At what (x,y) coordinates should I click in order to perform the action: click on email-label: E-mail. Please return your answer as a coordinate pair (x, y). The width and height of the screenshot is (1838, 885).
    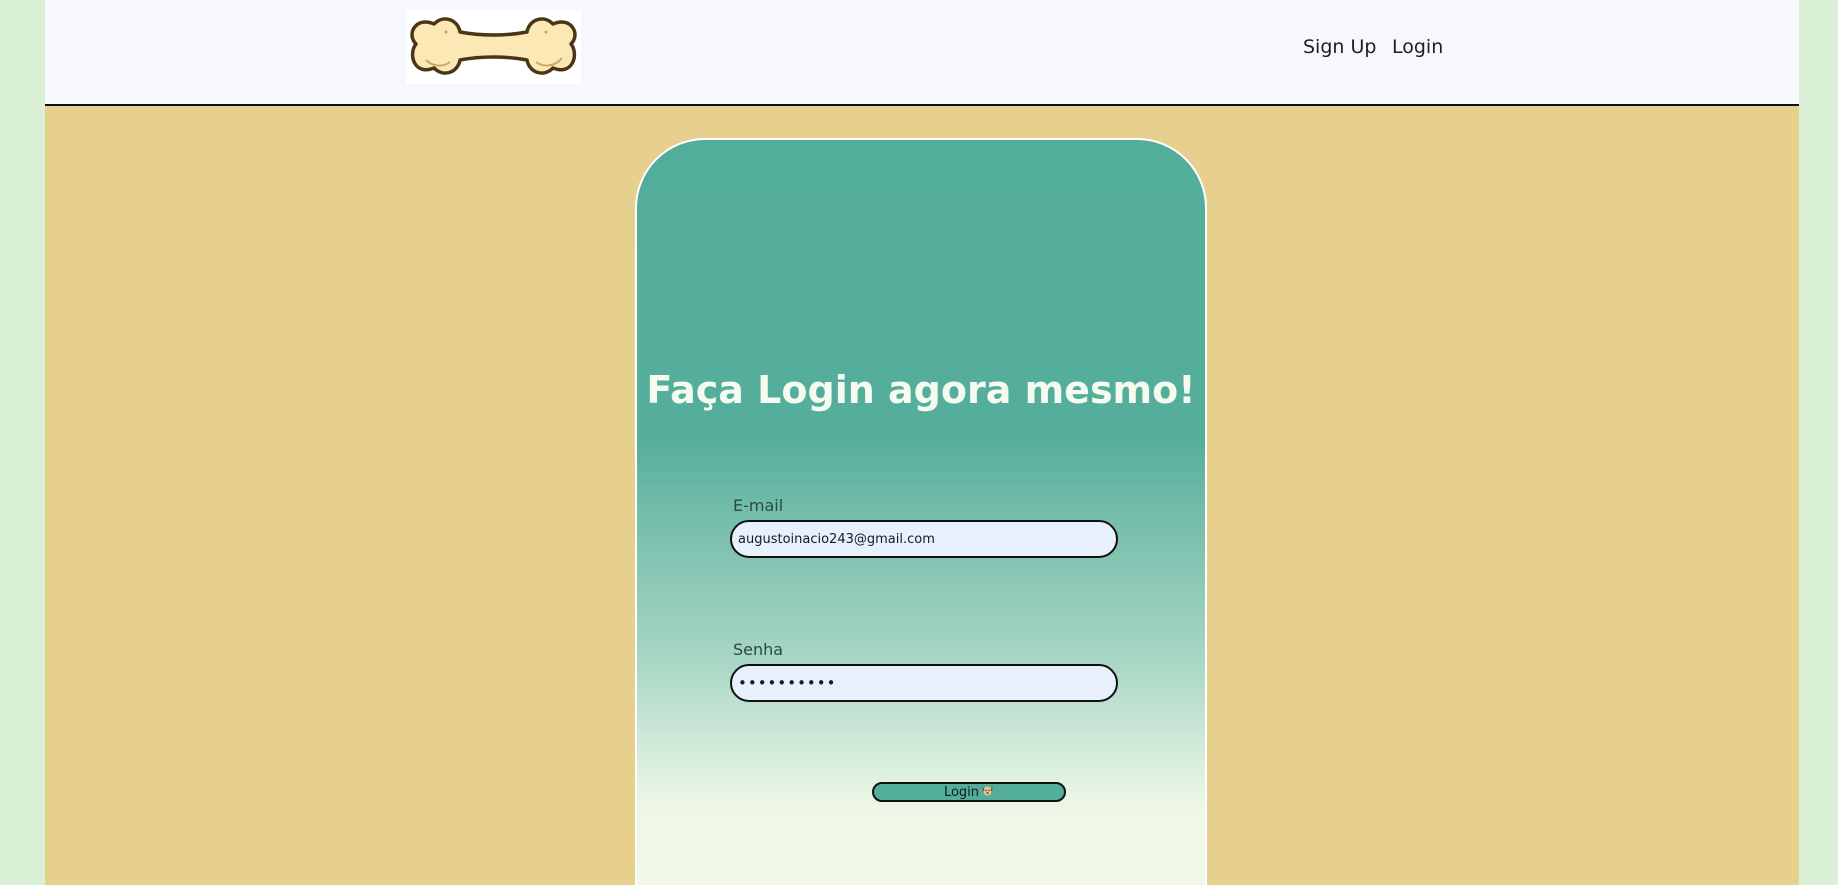
    Looking at the image, I should click on (758, 505).